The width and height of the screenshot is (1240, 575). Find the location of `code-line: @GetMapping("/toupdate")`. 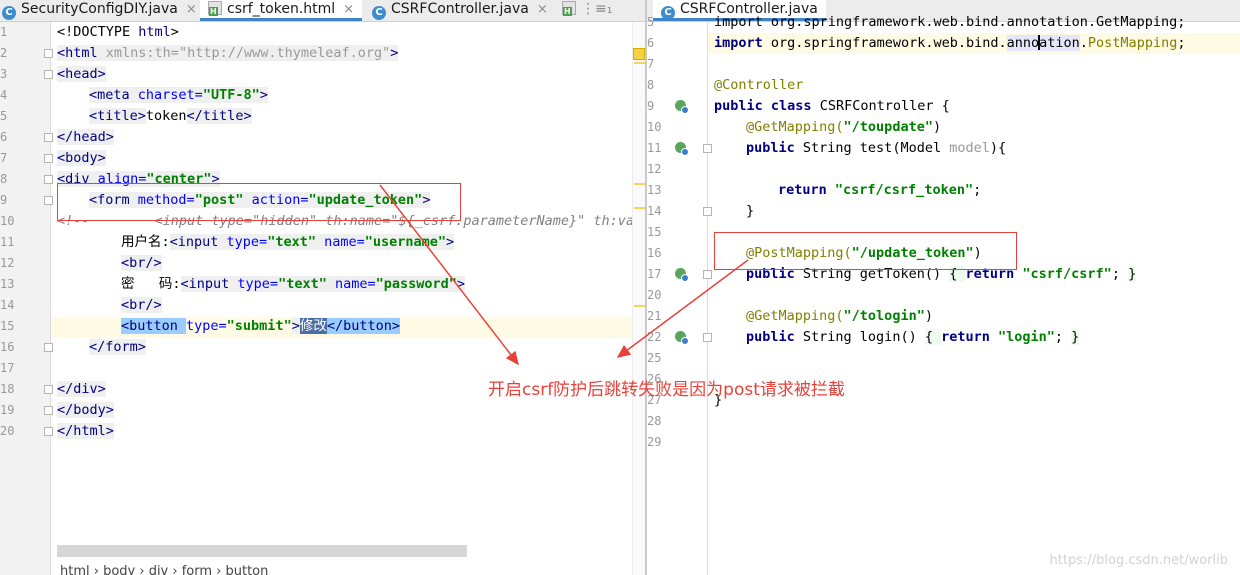

code-line: @GetMapping("/toupdate") is located at coordinates (844, 127).